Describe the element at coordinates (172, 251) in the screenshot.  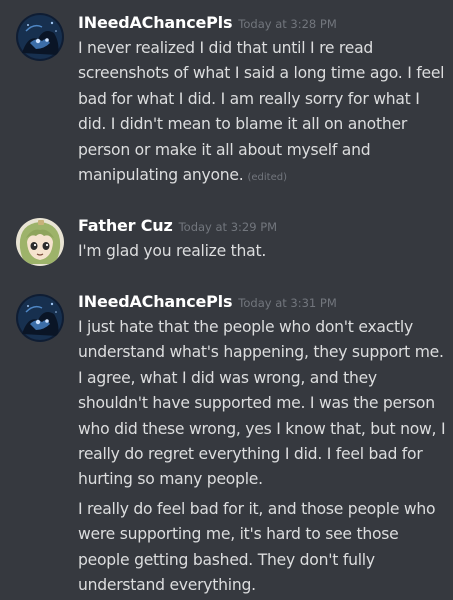
I see `message-text: I'm glad you realize that.` at that location.